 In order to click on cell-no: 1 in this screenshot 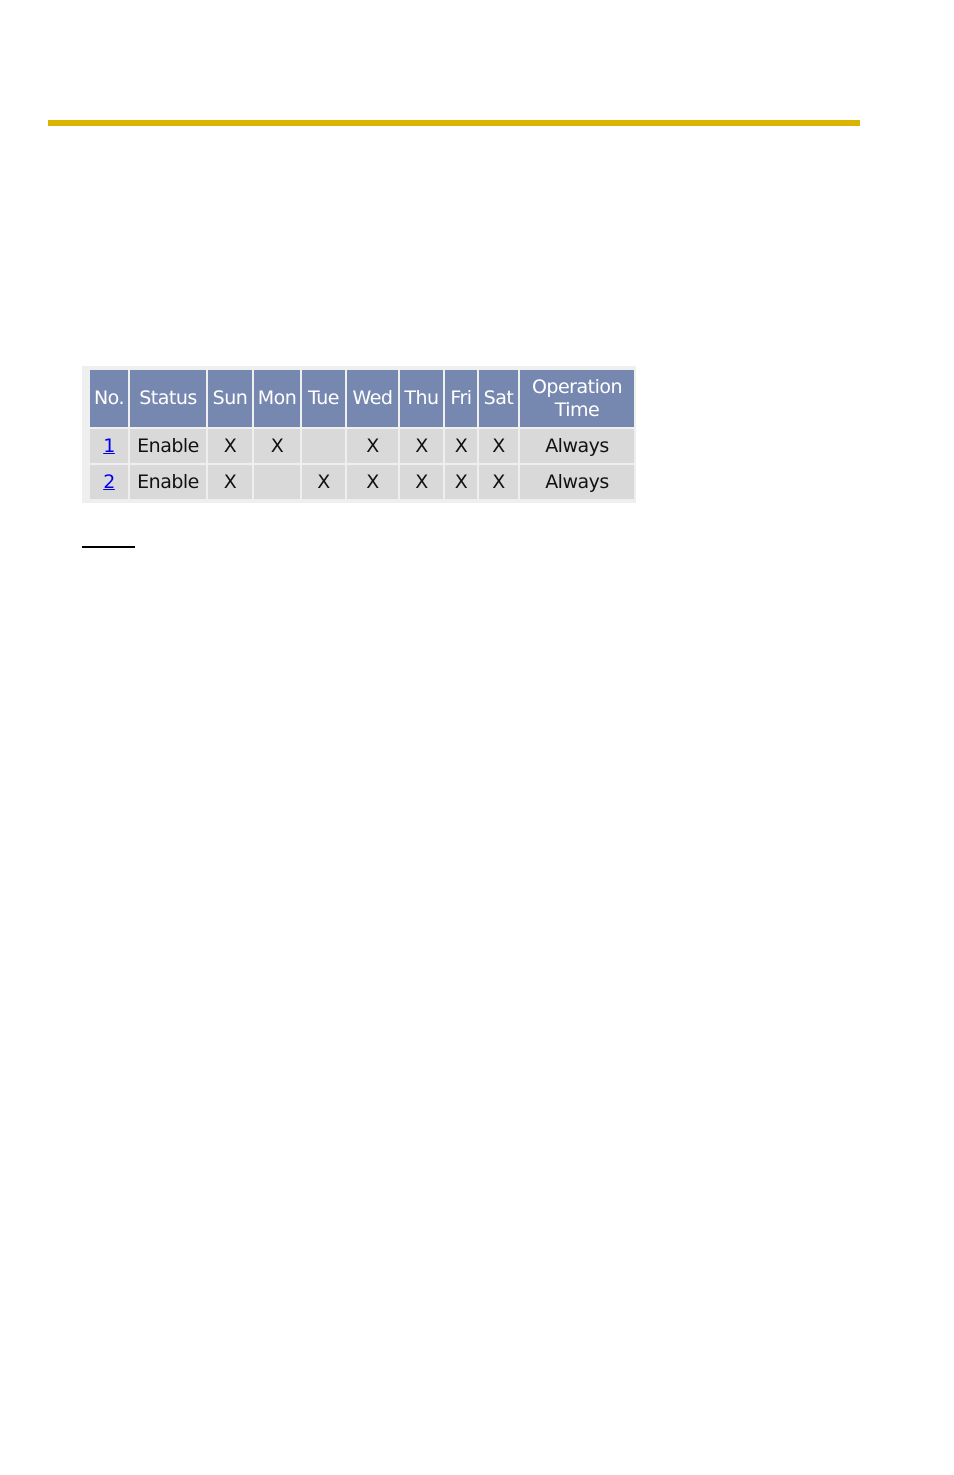, I will do `click(109, 446)`.